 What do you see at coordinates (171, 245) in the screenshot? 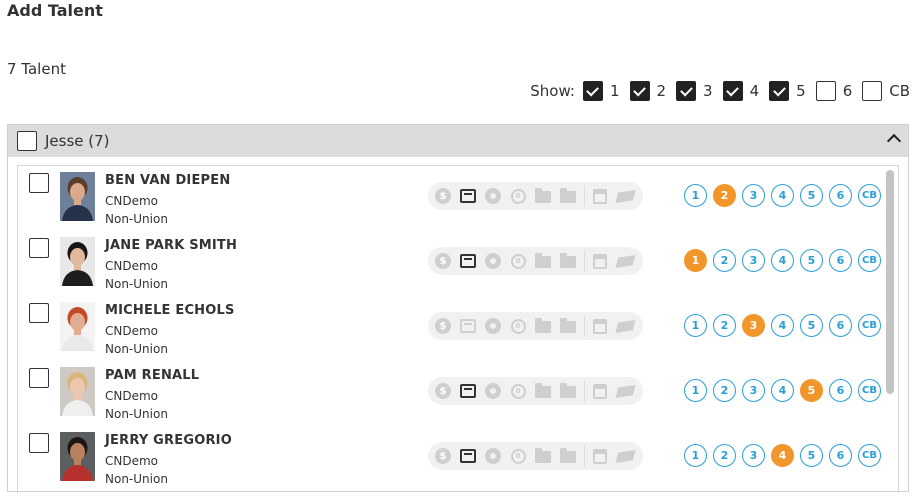
I see `talent-name: JANE PARK SMITH` at bounding box center [171, 245].